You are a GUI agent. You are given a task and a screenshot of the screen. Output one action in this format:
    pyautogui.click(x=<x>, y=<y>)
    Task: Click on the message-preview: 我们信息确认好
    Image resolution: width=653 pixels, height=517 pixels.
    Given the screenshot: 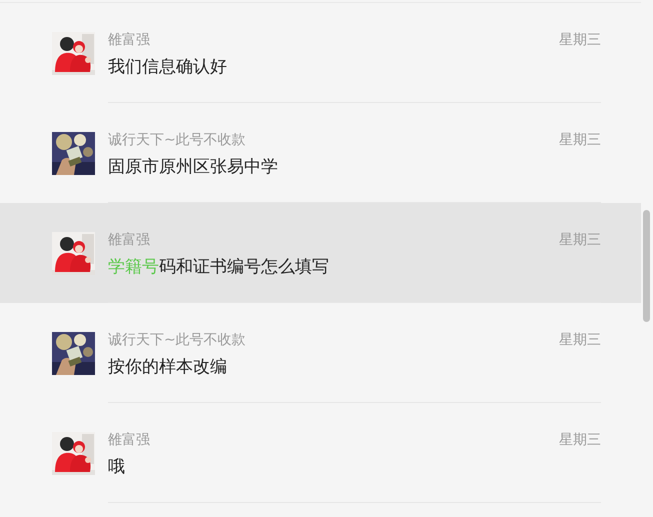 What is the action you would take?
    pyautogui.click(x=168, y=67)
    